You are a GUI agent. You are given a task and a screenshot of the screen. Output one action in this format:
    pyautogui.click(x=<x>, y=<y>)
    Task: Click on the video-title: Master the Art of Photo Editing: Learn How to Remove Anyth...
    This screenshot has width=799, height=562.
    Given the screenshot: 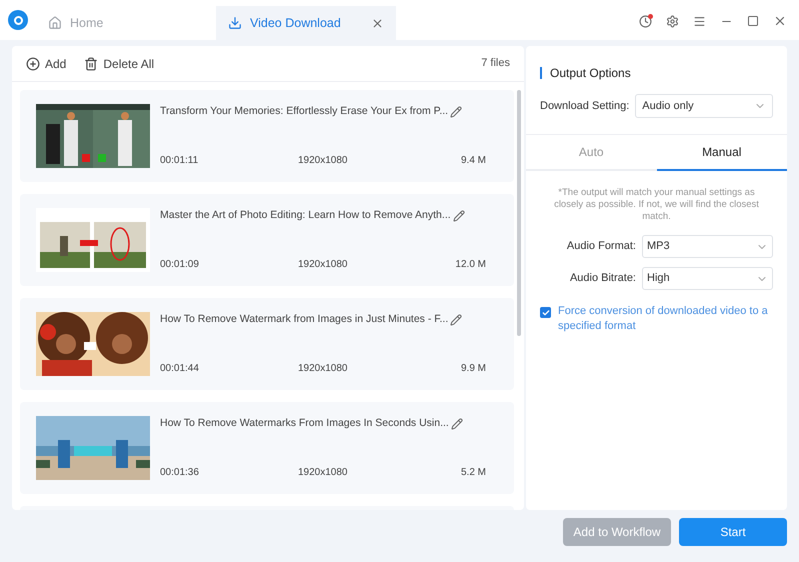 What is the action you would take?
    pyautogui.click(x=305, y=215)
    